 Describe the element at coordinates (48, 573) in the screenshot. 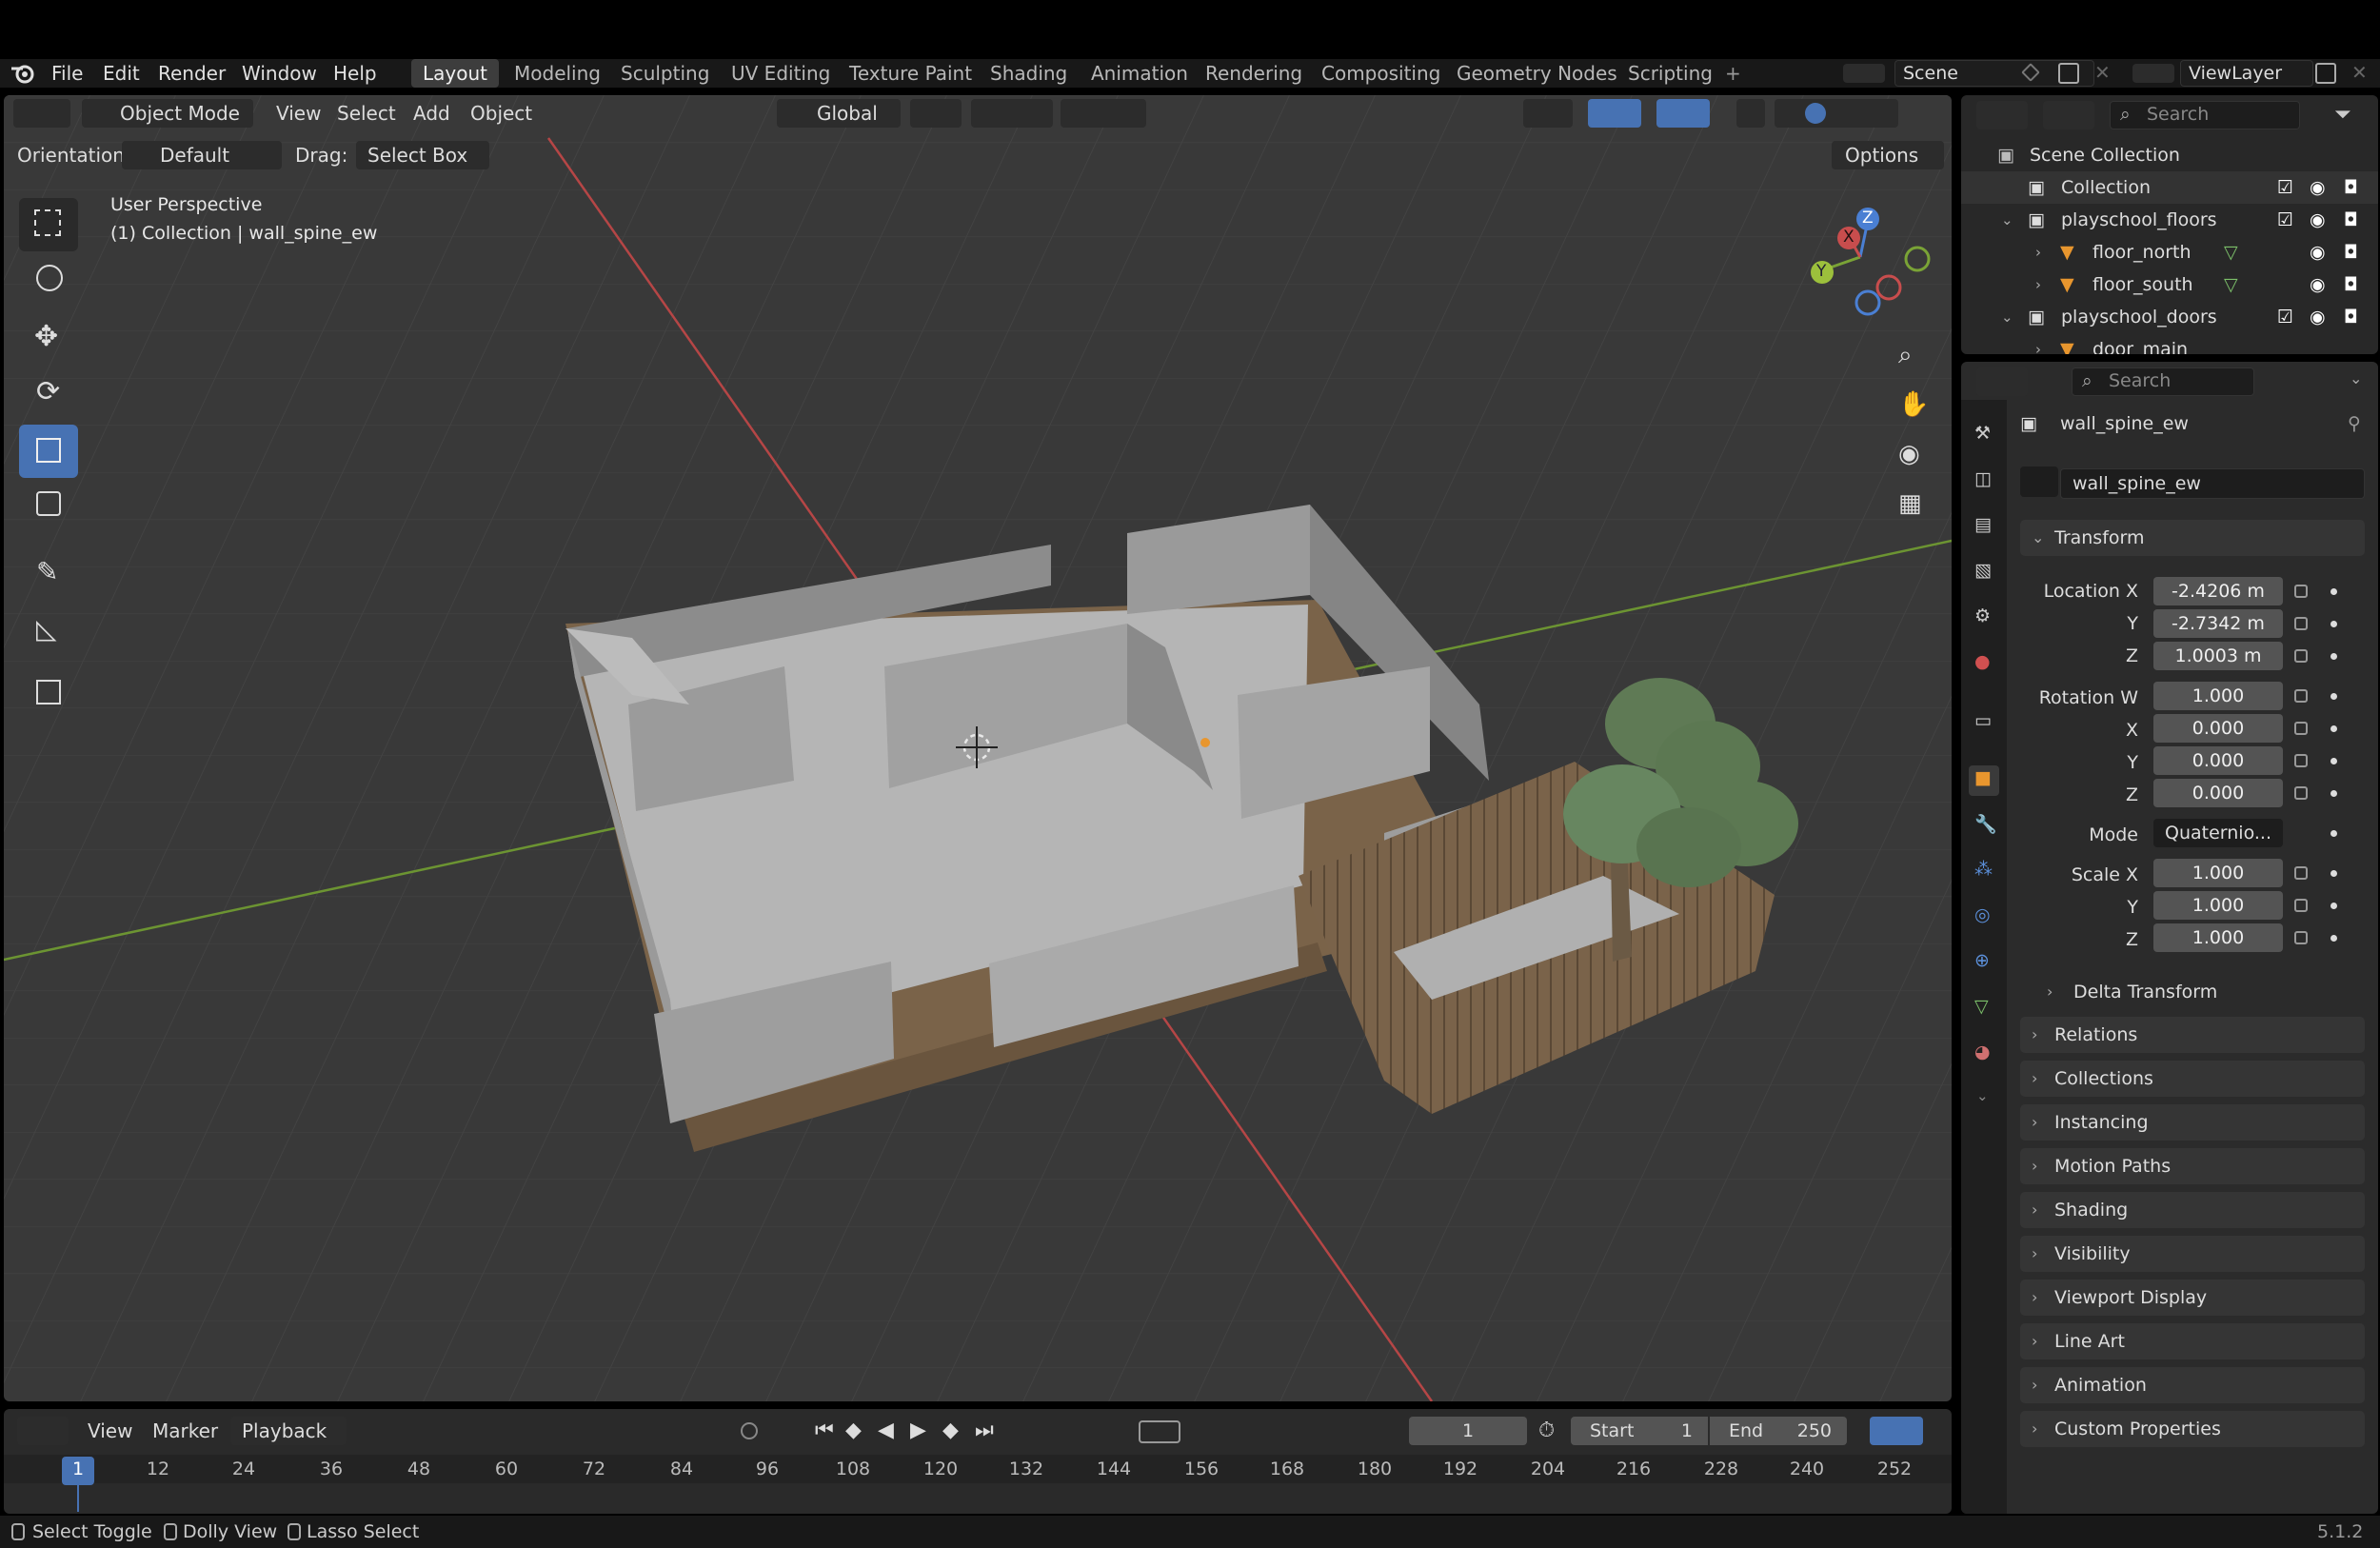

I see `annotate-tool: ✎` at that location.